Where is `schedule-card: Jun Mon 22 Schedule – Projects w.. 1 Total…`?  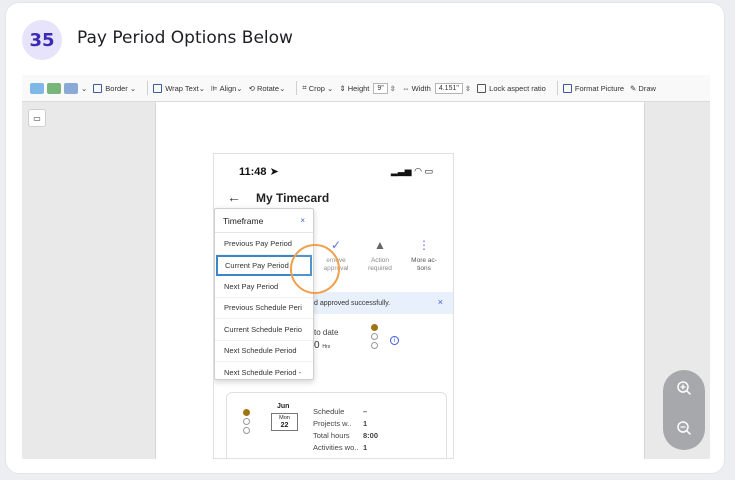
schedule-card: Jun Mon 22 Schedule – Projects w.. 1 Total… is located at coordinates (336, 425).